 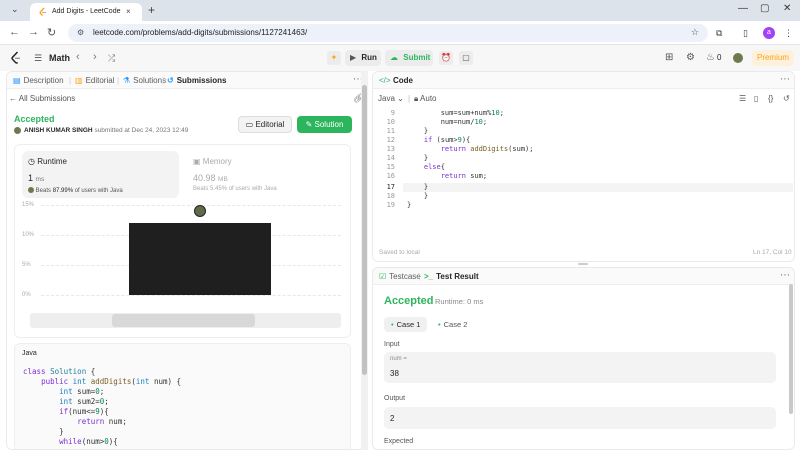 What do you see at coordinates (95, 57) in the screenshot?
I see `next-problem-icon: ›` at bounding box center [95, 57].